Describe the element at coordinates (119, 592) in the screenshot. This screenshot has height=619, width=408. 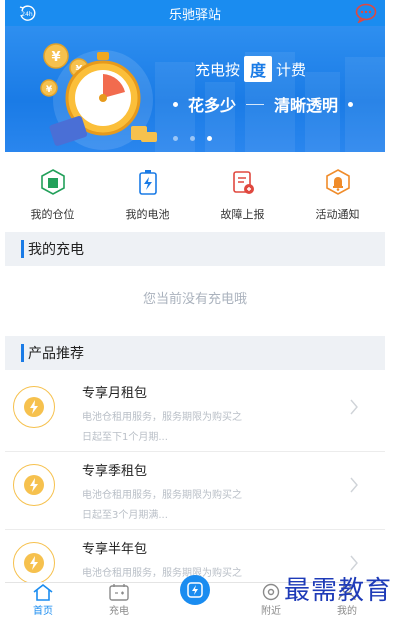
I see `charge-icon` at that location.